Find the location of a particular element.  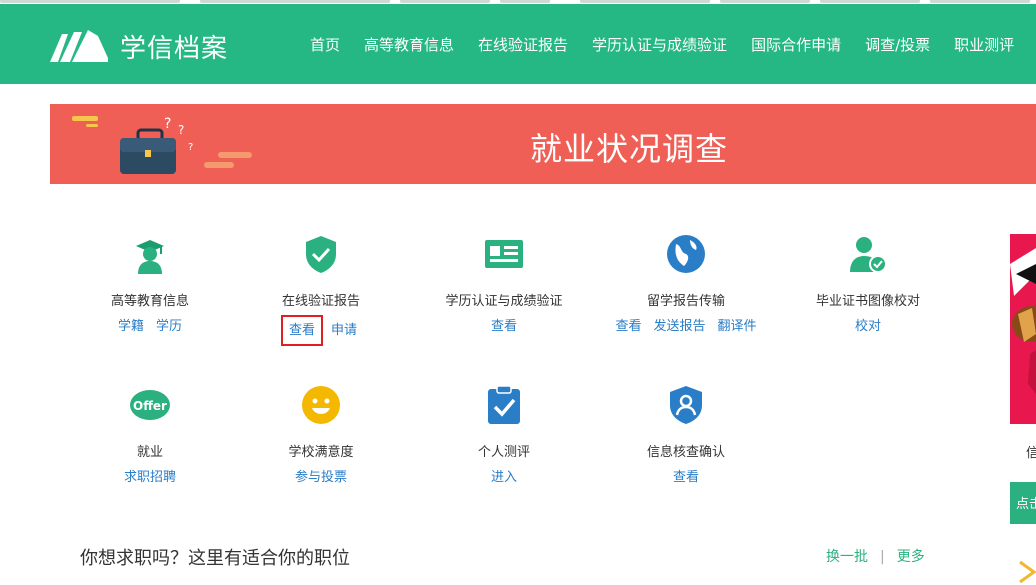

link-job-search: 求职招聘 is located at coordinates (150, 477).